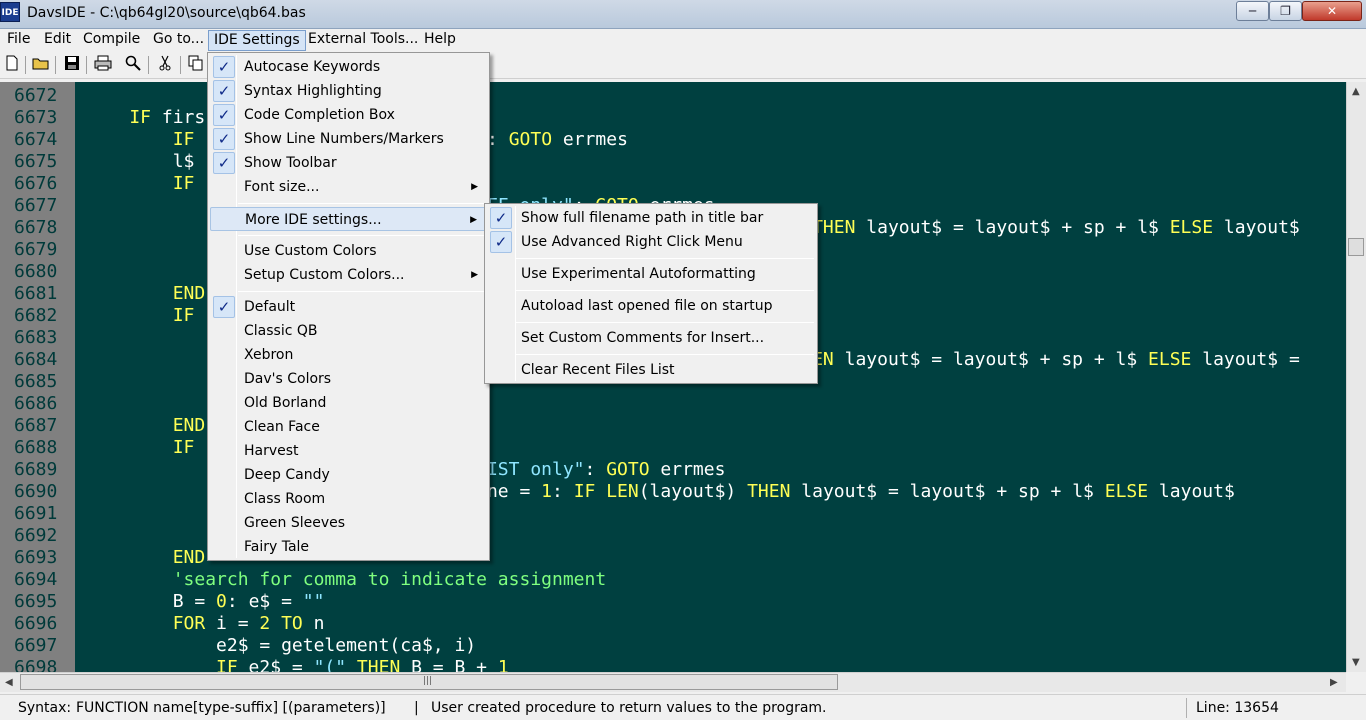  What do you see at coordinates (673, 558) in the screenshot?
I see `code-line: 6693 END` at bounding box center [673, 558].